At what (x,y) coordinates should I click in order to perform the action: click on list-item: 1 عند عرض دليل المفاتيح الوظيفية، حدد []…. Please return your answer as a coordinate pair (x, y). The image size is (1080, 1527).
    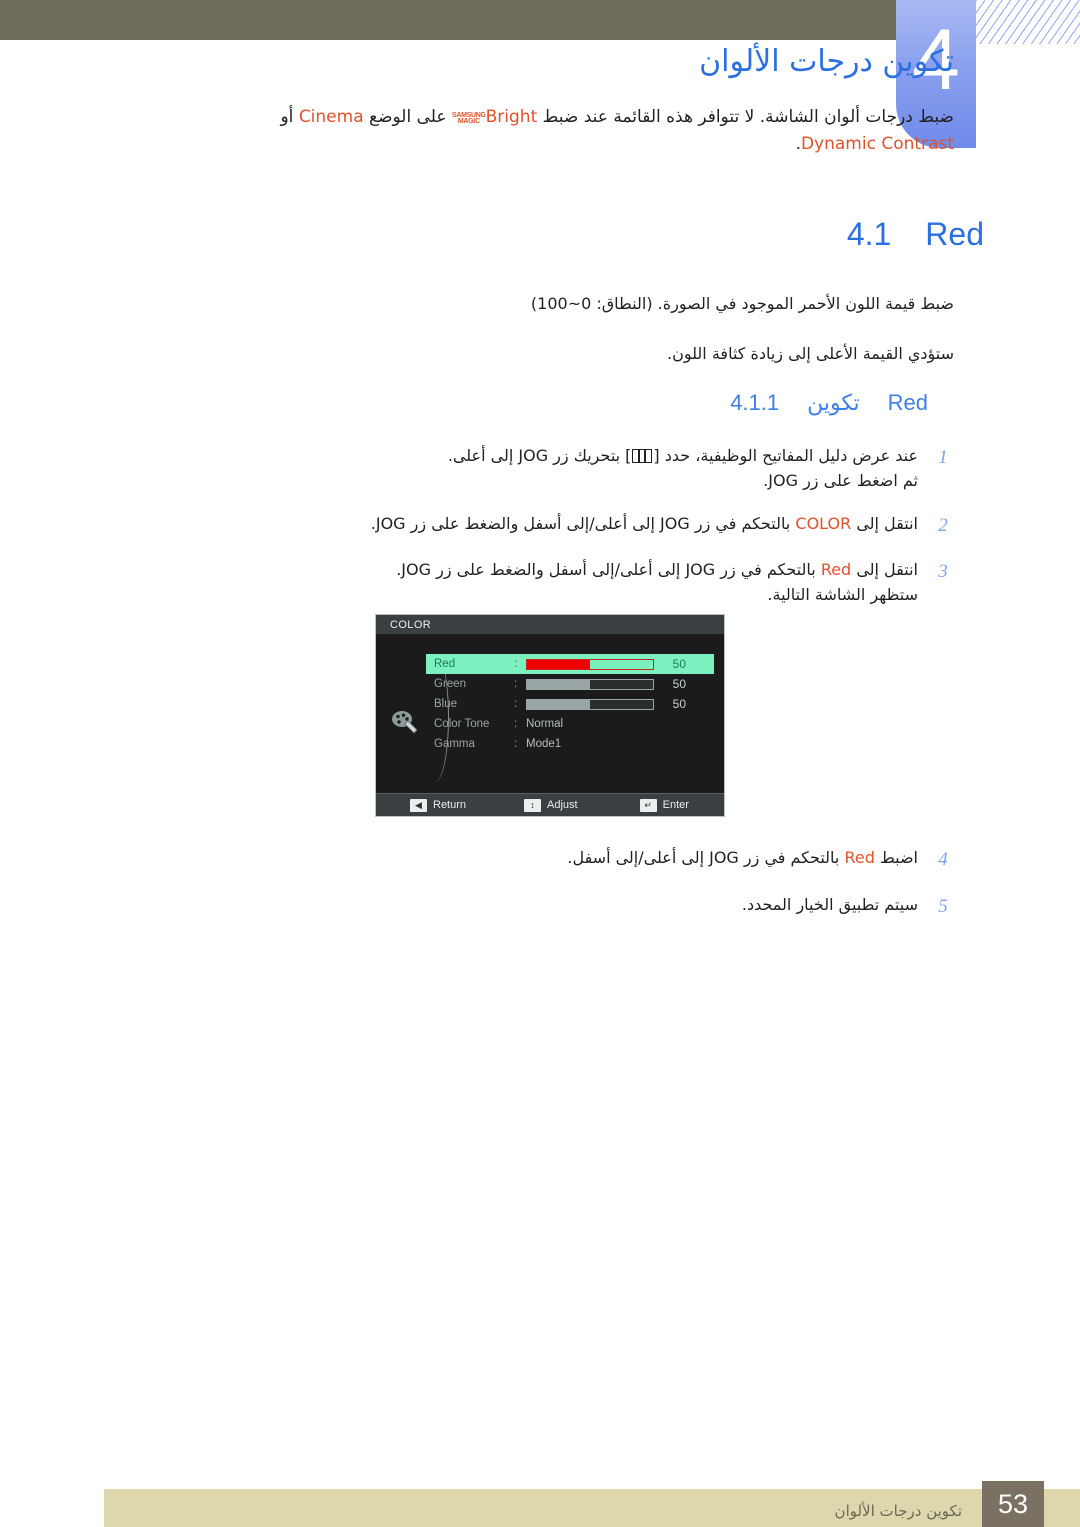
    Looking at the image, I should click on (572, 469).